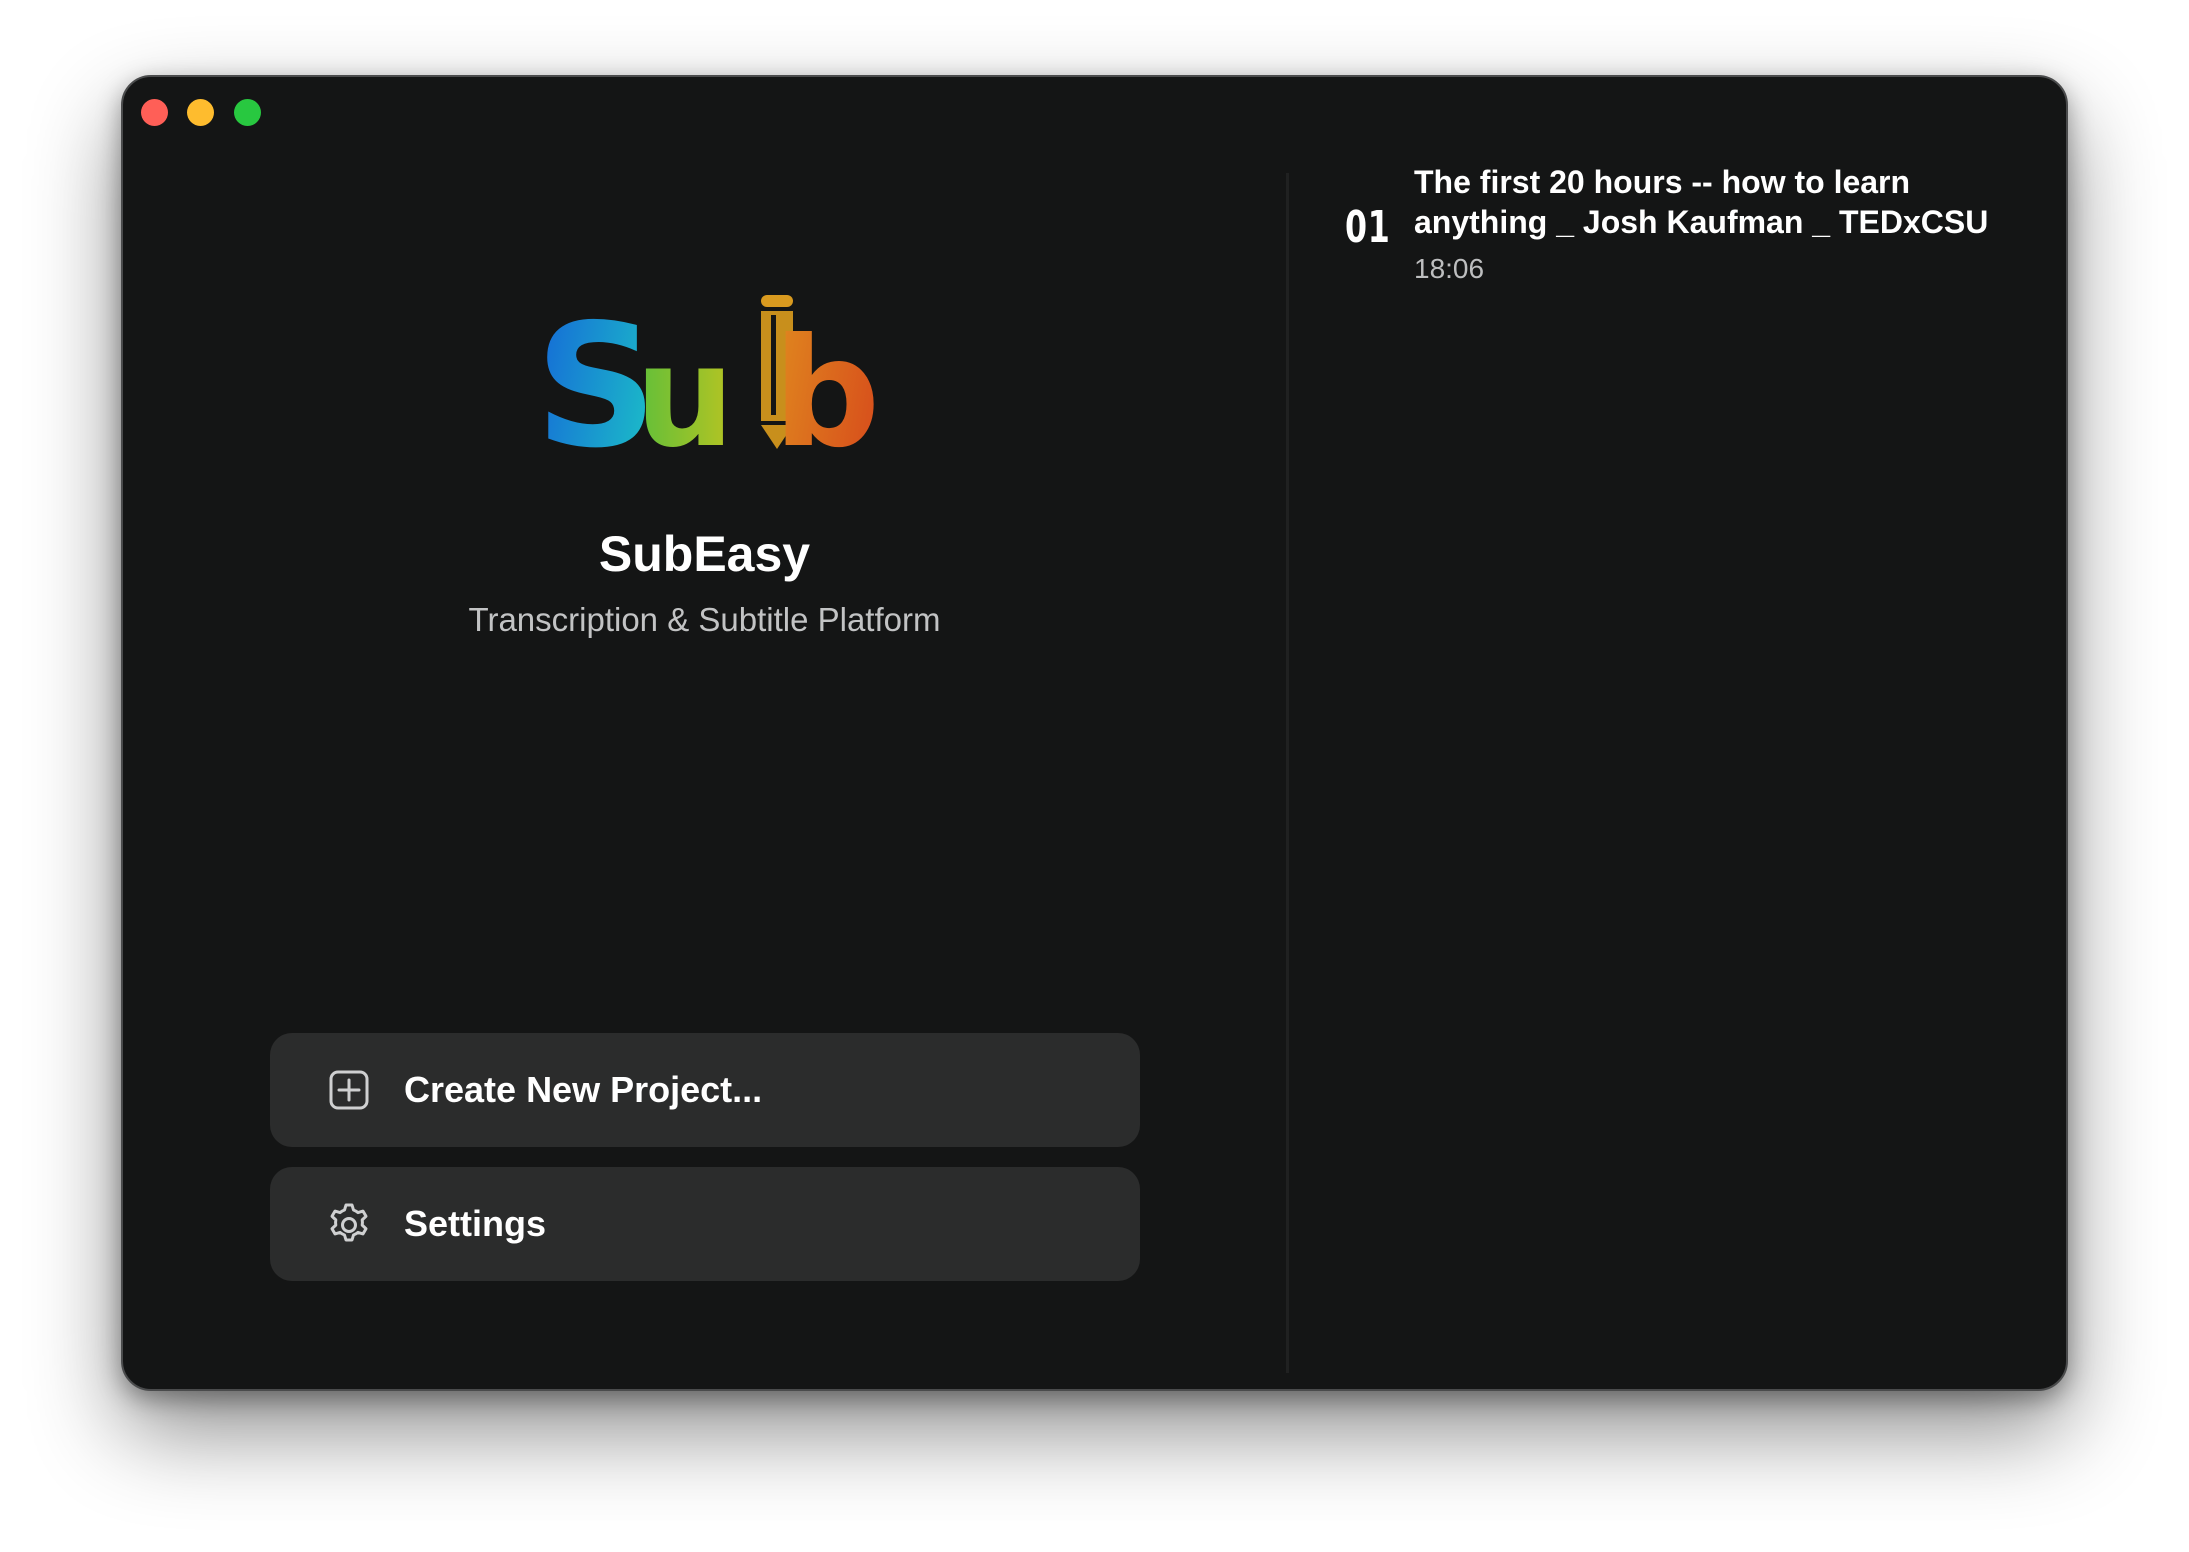 Image resolution: width=2189 pixels, height=1552 pixels. I want to click on app-name: SubEasy, so click(704, 554).